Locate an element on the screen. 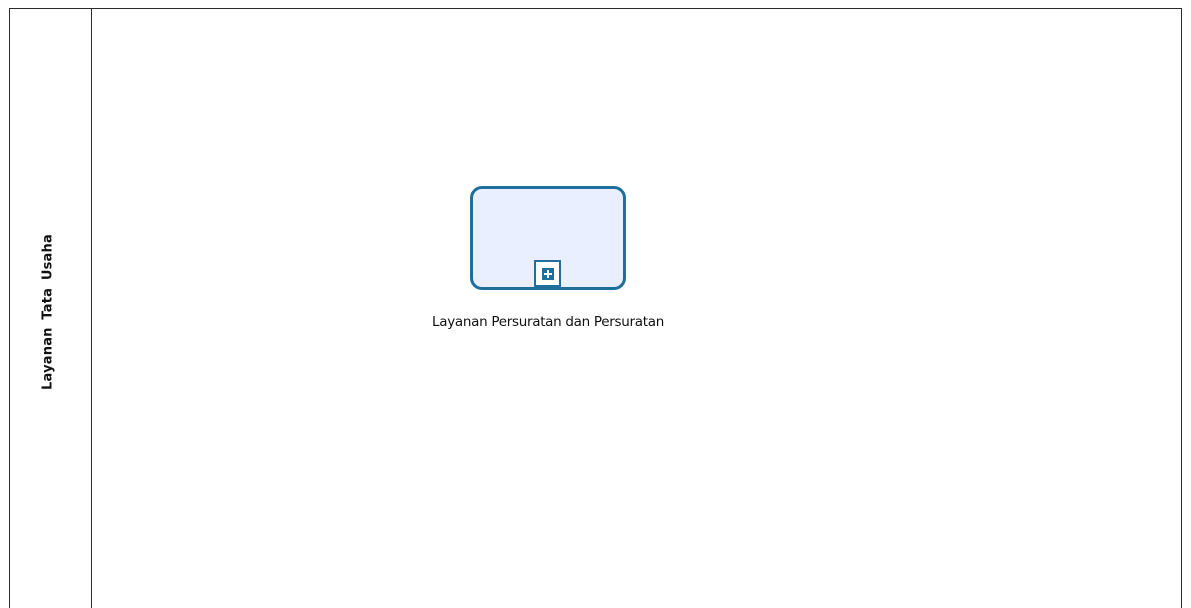 This screenshot has width=1191, height=608. lane-label: Layanan Tata Usaha is located at coordinates (48, 312).